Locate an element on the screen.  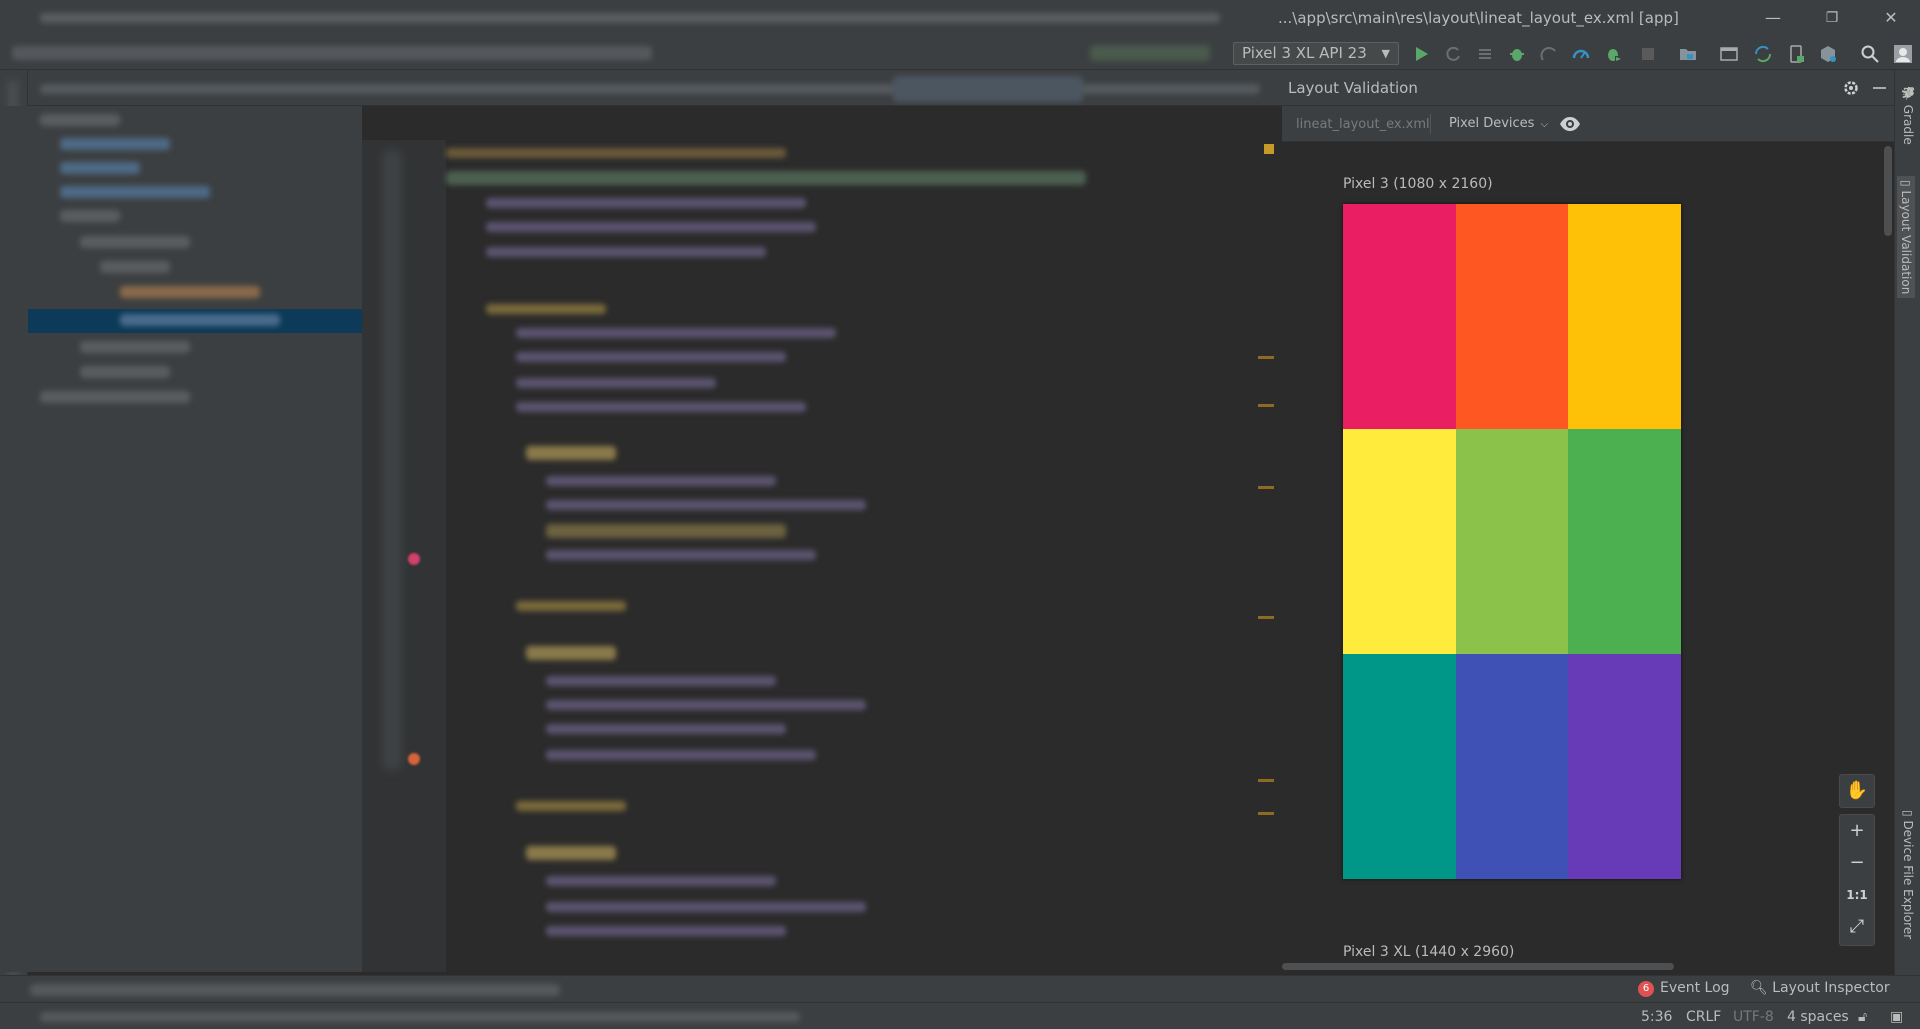
gradle-tab: 🐘 Gradle is located at coordinates (1908, 115).